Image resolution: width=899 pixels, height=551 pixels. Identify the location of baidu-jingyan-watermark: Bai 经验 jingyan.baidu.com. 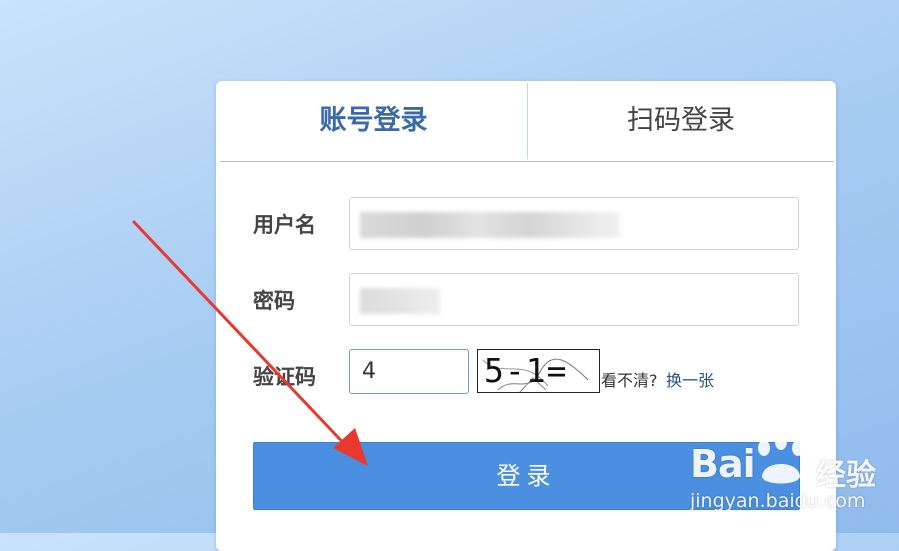
(788, 476).